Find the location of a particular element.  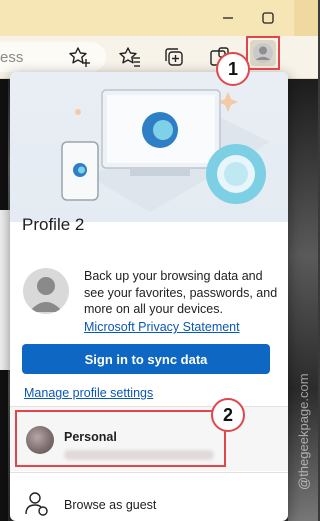

watermark-text: @thegeekpage.com is located at coordinates (303, 431).